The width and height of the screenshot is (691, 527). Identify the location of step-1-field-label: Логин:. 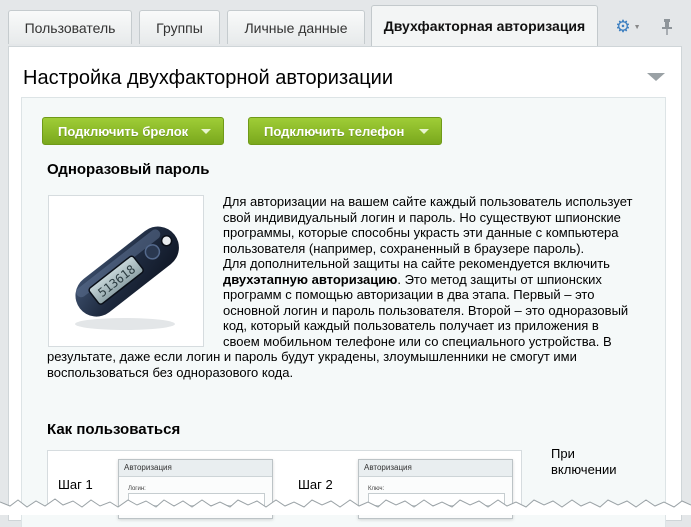
(137, 489).